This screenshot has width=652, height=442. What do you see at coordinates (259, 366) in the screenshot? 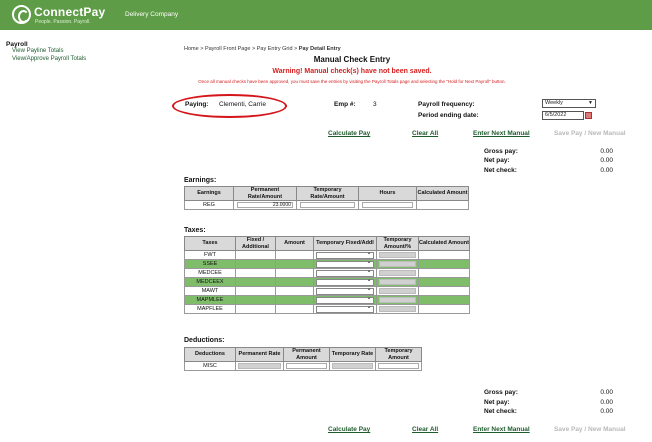
I see `deduction-permanent-rate` at bounding box center [259, 366].